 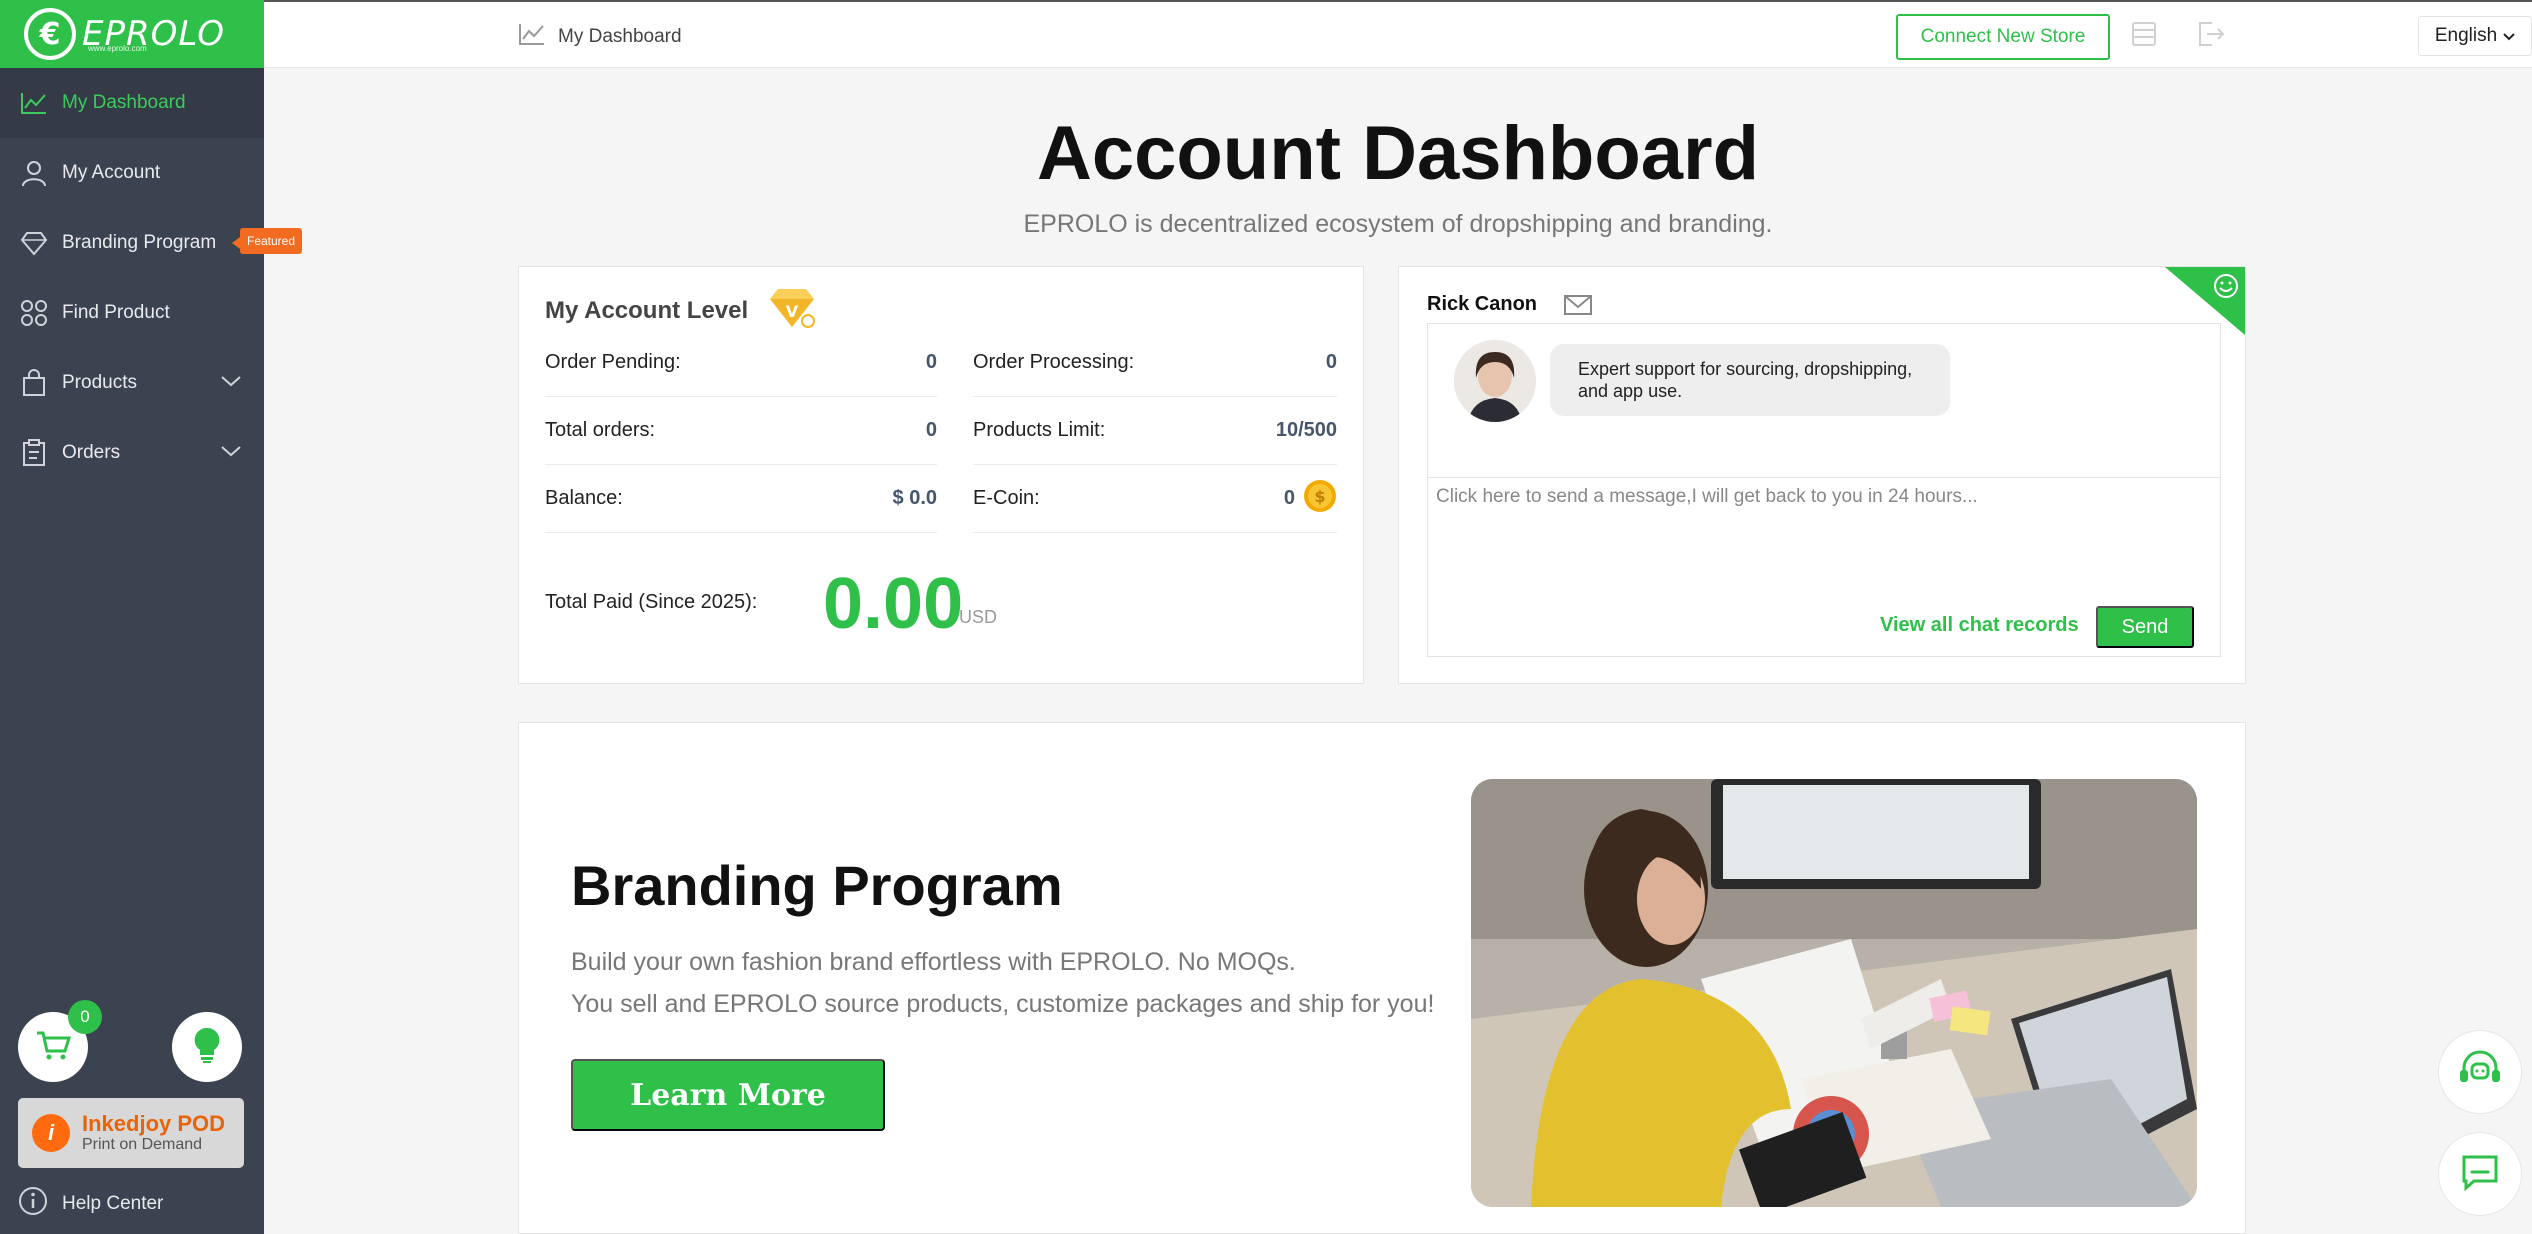 What do you see at coordinates (91, 452) in the screenshot?
I see `sidebar-item-label: Orders` at bounding box center [91, 452].